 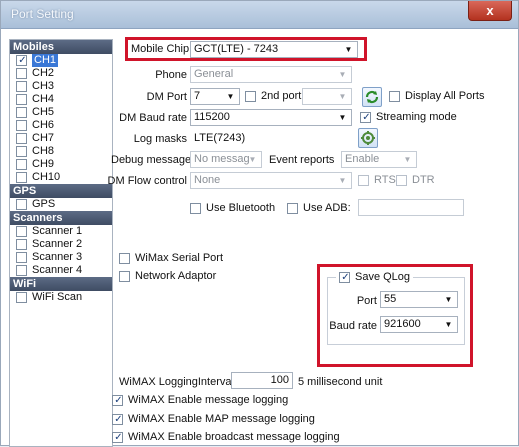 What do you see at coordinates (147, 181) in the screenshot?
I see `dm-flow-control-label: DM Flow control` at bounding box center [147, 181].